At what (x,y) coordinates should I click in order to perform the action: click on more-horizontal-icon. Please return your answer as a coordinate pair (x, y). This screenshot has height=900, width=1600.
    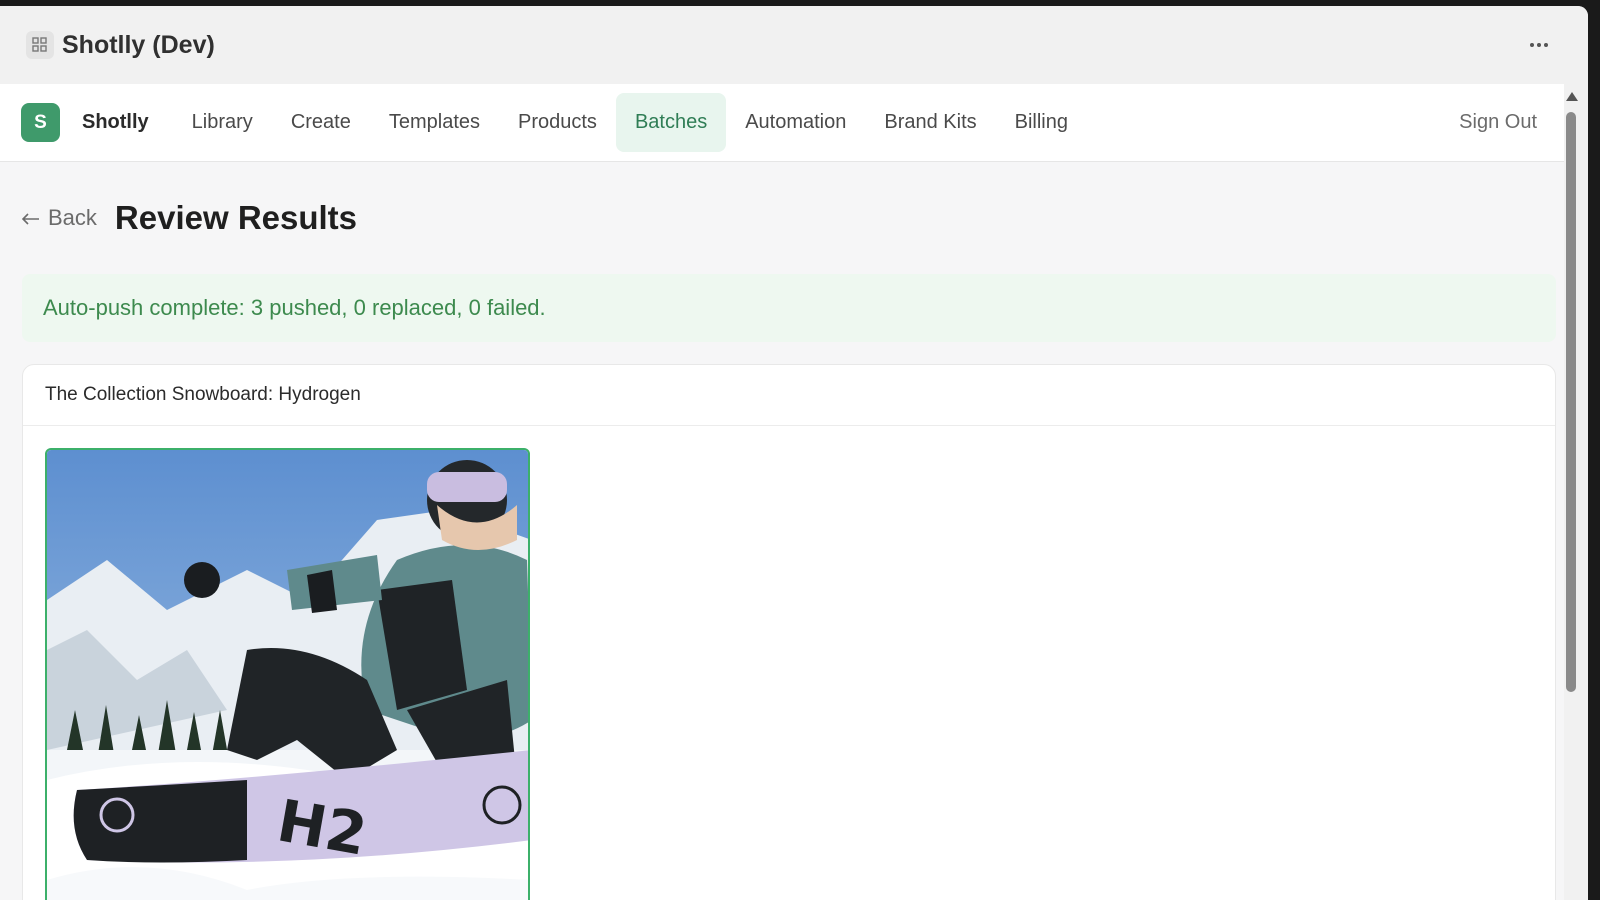
    Looking at the image, I should click on (1539, 45).